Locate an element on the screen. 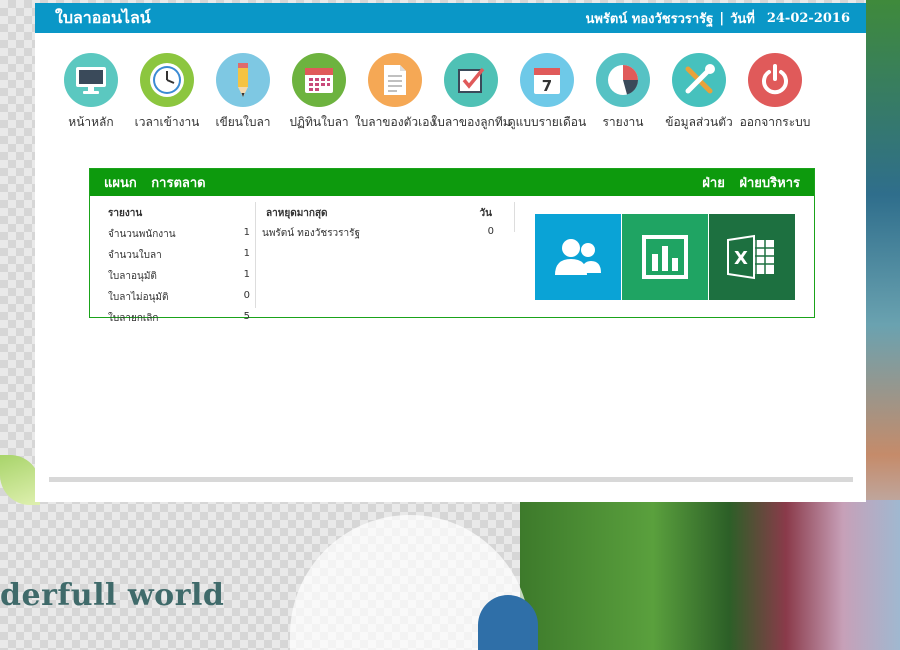 The image size is (900, 650). department-name: การตลาด is located at coordinates (178, 183).